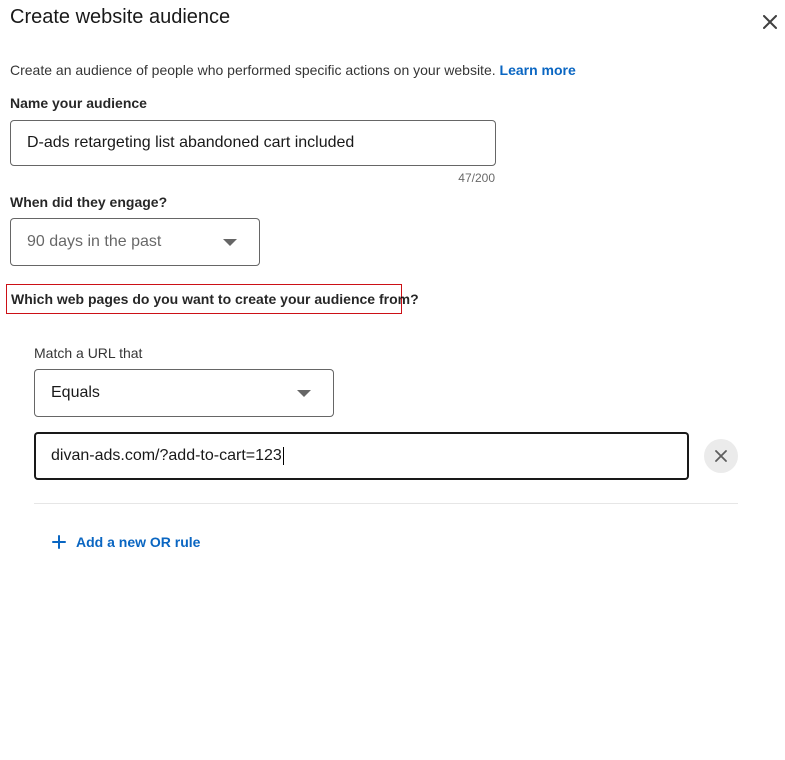 This screenshot has width=785, height=760. I want to click on add-or-rule-button: Add a new OR rule, so click(126, 542).